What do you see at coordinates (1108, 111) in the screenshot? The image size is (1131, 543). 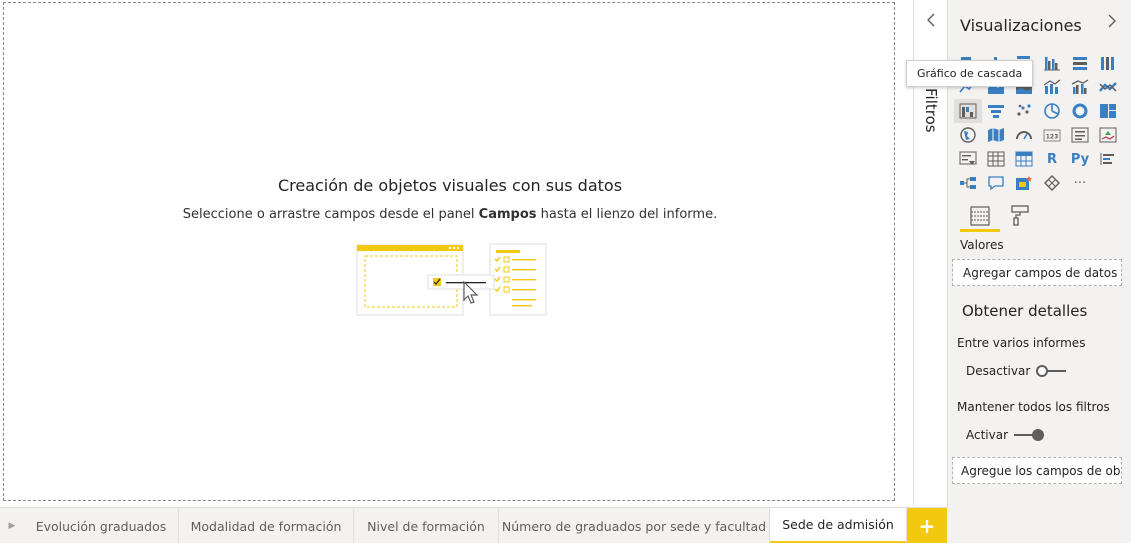 I see `treemap-icon` at bounding box center [1108, 111].